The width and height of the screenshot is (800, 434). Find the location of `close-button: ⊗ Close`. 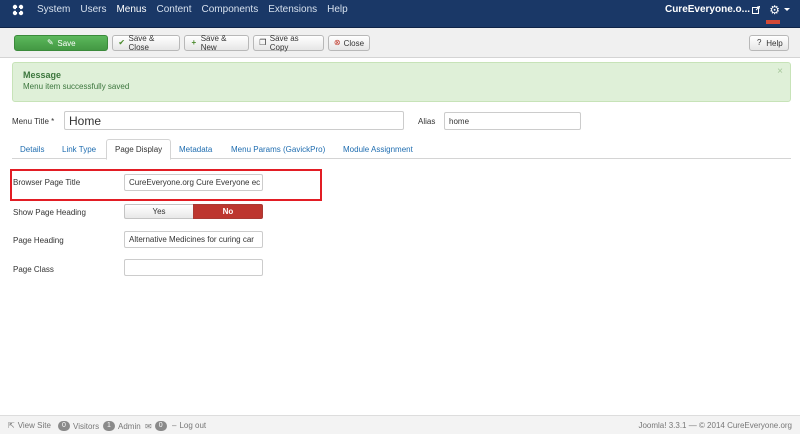

close-button: ⊗ Close is located at coordinates (349, 43).